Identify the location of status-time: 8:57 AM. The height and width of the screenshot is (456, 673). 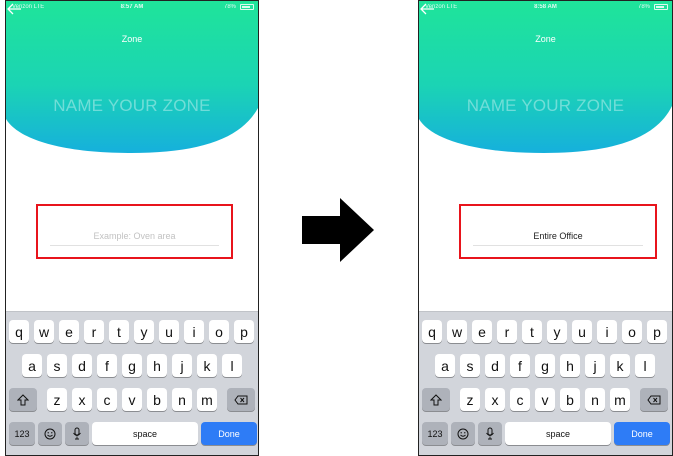
(132, 7).